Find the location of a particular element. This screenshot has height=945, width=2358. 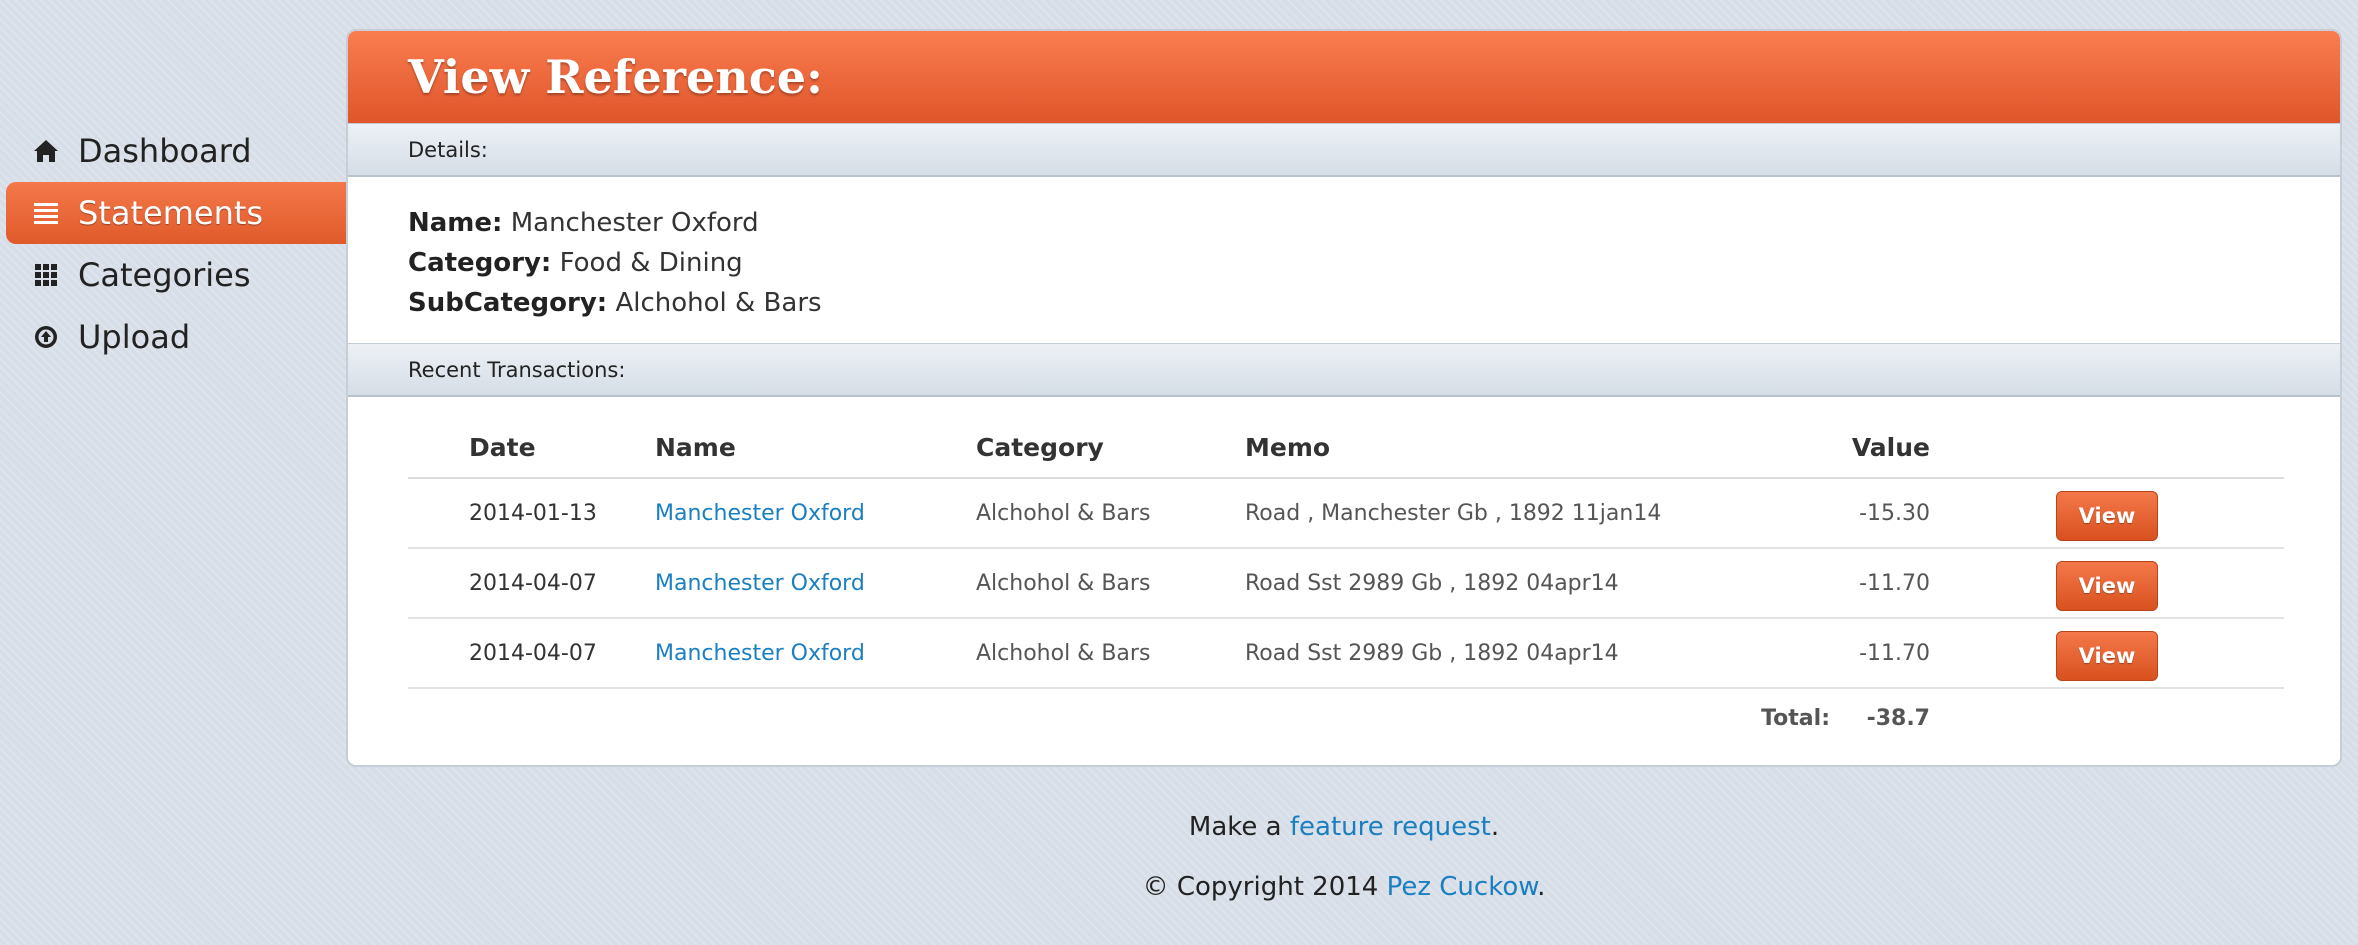

header-memo: Memo is located at coordinates (1537, 448).